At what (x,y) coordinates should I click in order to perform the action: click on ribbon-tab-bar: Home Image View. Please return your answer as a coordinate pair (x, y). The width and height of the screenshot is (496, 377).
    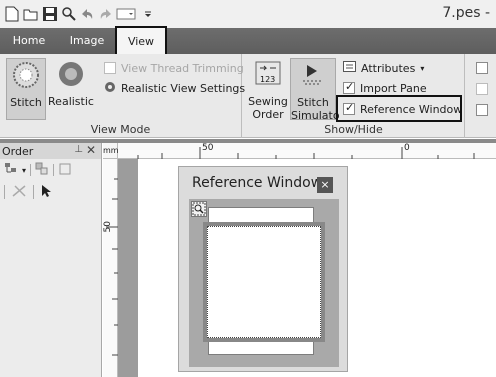
    Looking at the image, I should click on (248, 41).